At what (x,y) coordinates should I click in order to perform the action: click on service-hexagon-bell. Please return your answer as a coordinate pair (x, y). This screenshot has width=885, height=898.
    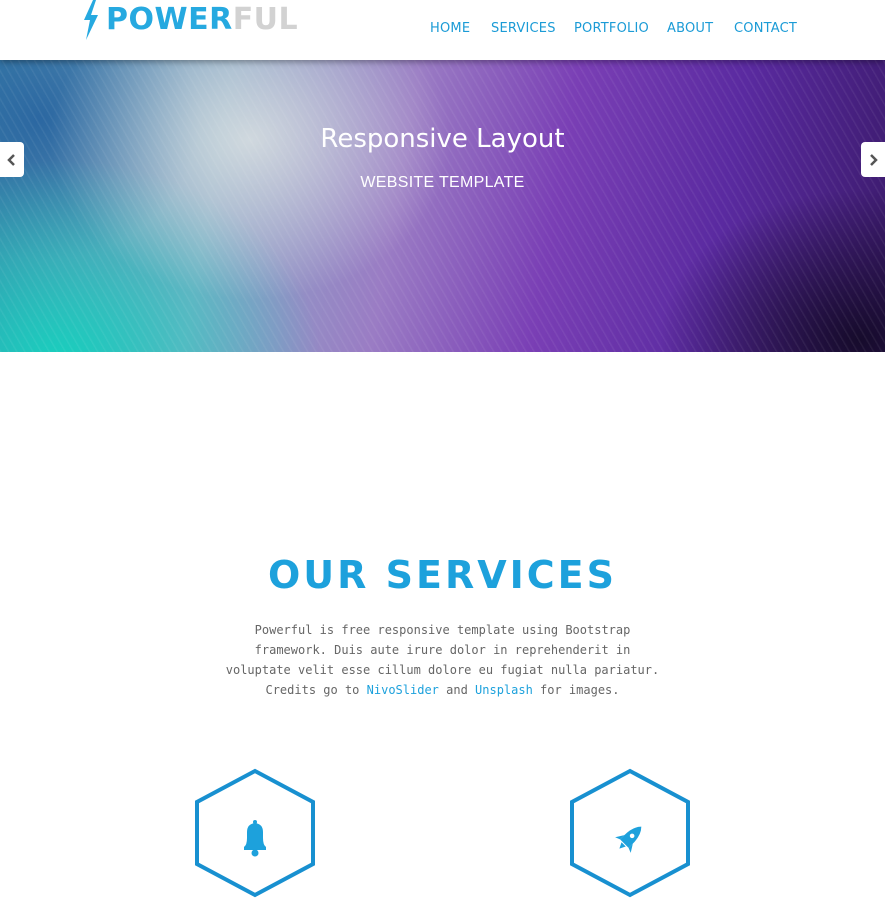
    Looking at the image, I should click on (255, 833).